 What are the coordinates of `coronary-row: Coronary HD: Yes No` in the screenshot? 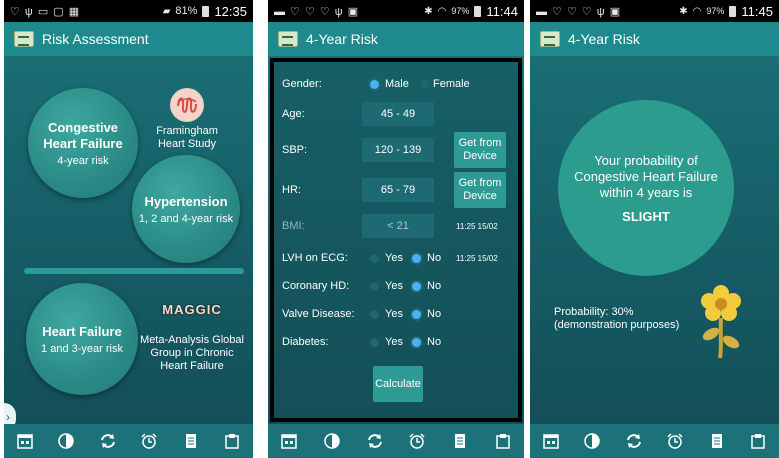 It's located at (396, 286).